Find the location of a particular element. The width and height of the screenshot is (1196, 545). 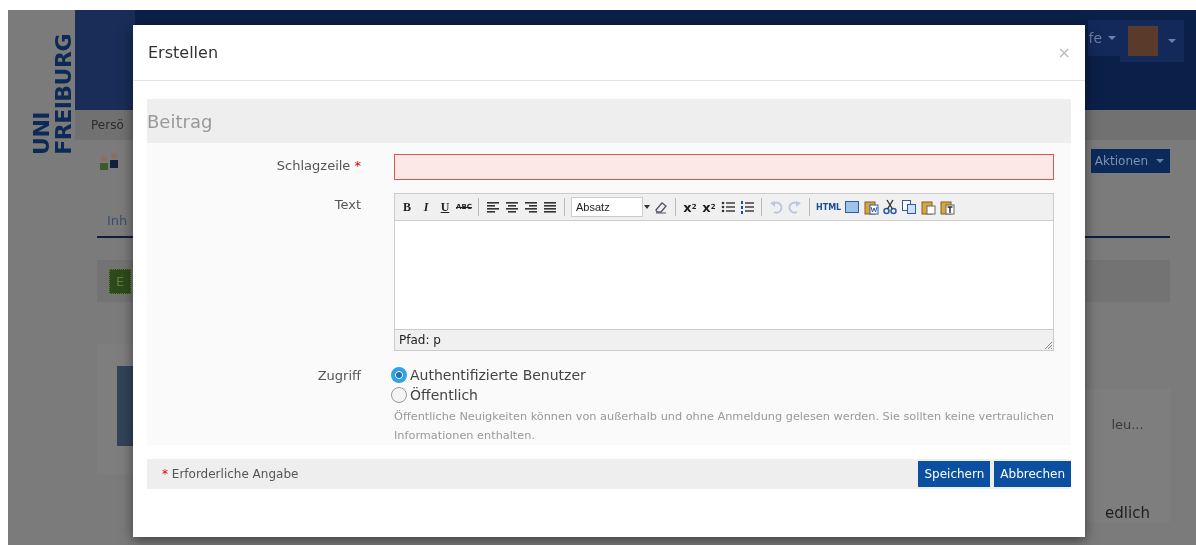

field-label: Schlagzeile * is located at coordinates (318, 165).